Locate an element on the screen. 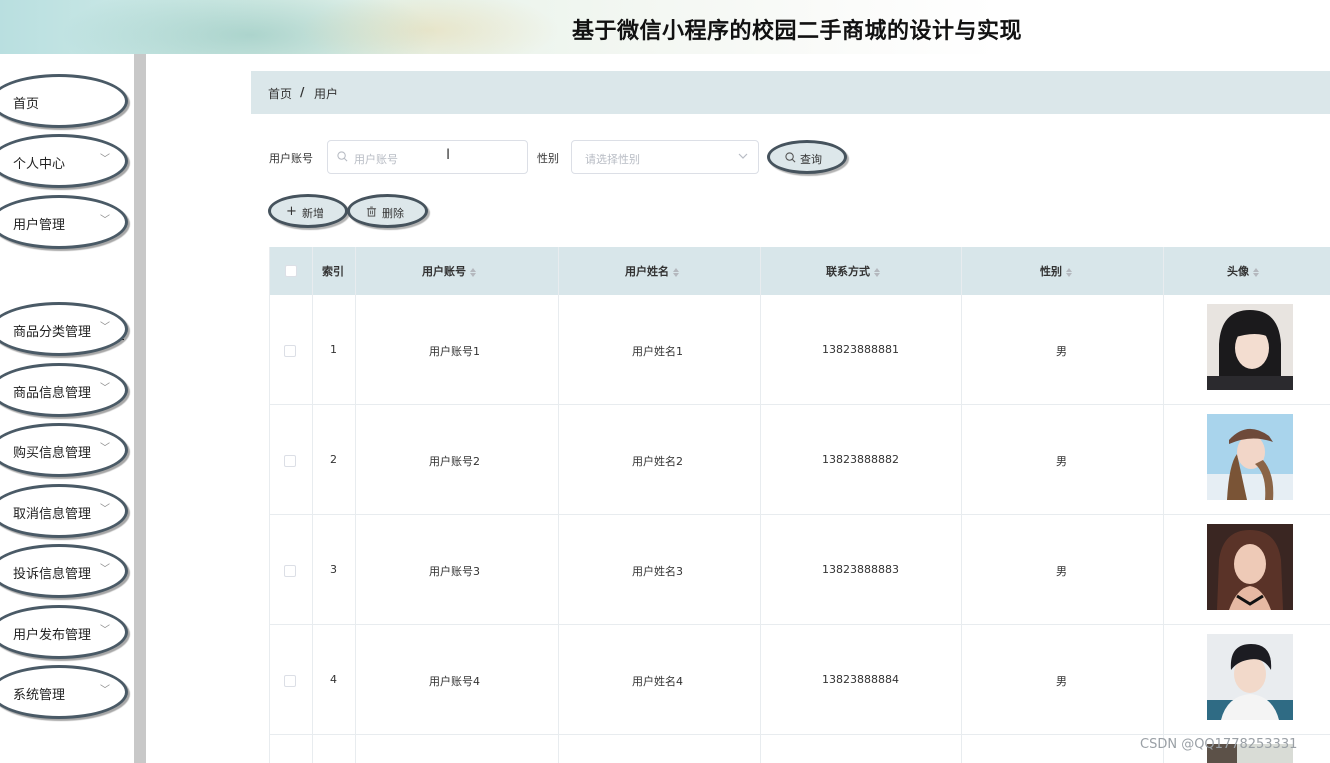 This screenshot has height=763, width=1330. column-header-account: 用户账号 is located at coordinates (456, 271).